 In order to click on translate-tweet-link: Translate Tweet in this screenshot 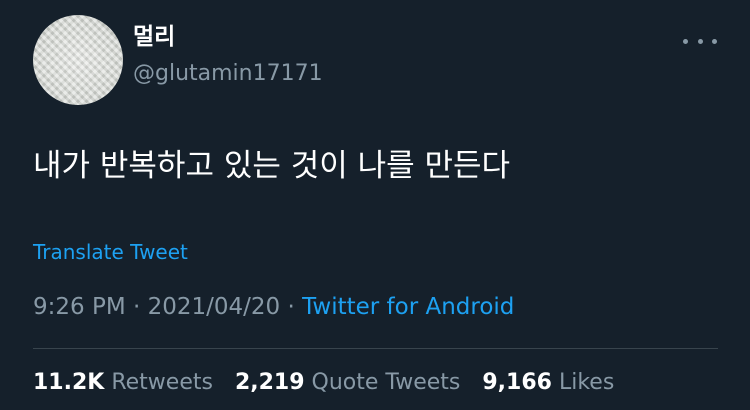, I will do `click(110, 252)`.